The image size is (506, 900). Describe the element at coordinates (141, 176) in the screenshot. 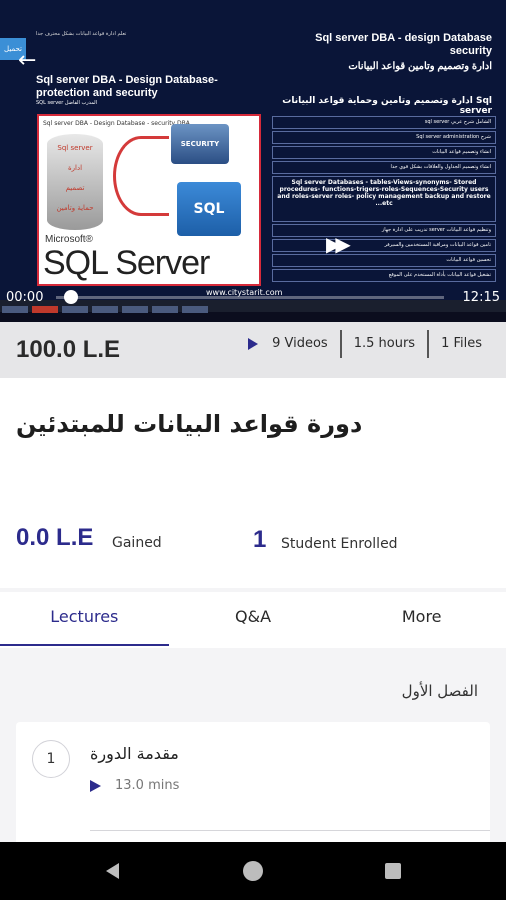

I see `sql-server-swoosh-icon` at that location.